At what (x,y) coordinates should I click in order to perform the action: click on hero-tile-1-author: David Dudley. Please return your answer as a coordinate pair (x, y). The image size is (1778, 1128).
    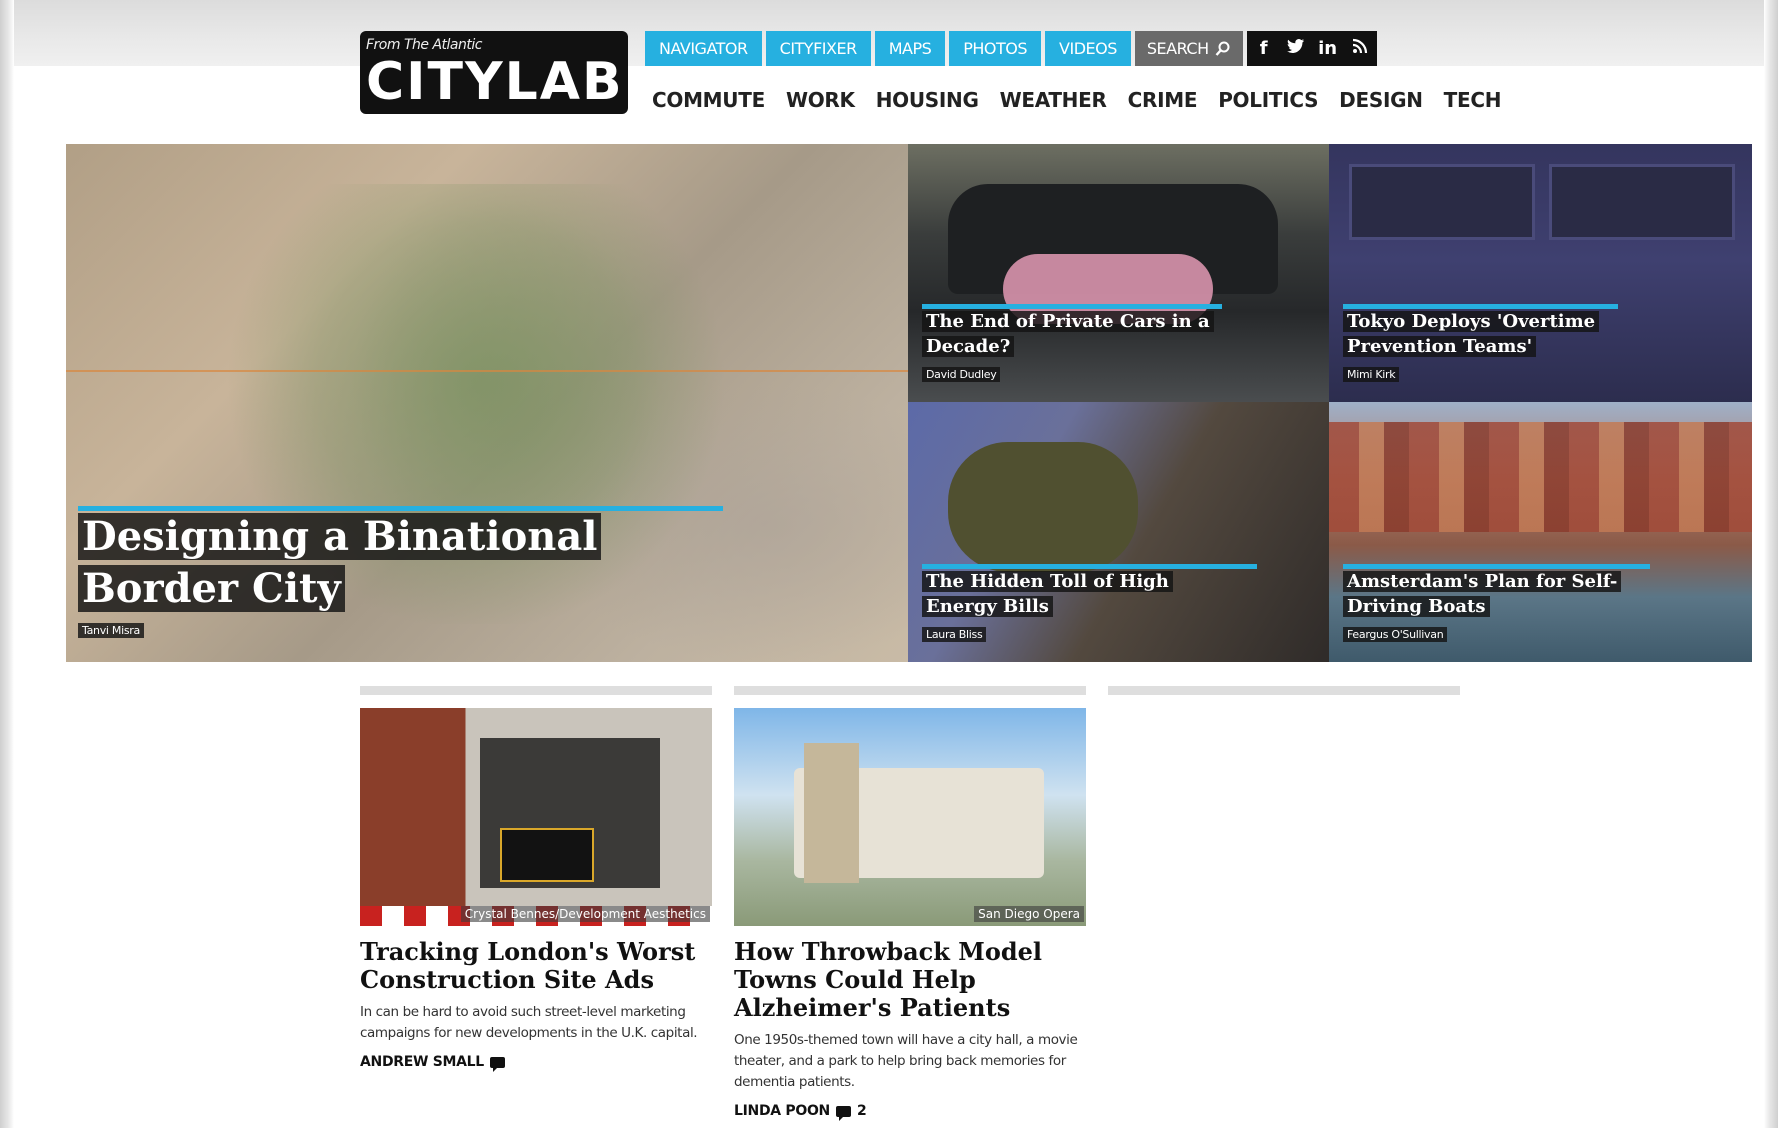
    Looking at the image, I should click on (961, 374).